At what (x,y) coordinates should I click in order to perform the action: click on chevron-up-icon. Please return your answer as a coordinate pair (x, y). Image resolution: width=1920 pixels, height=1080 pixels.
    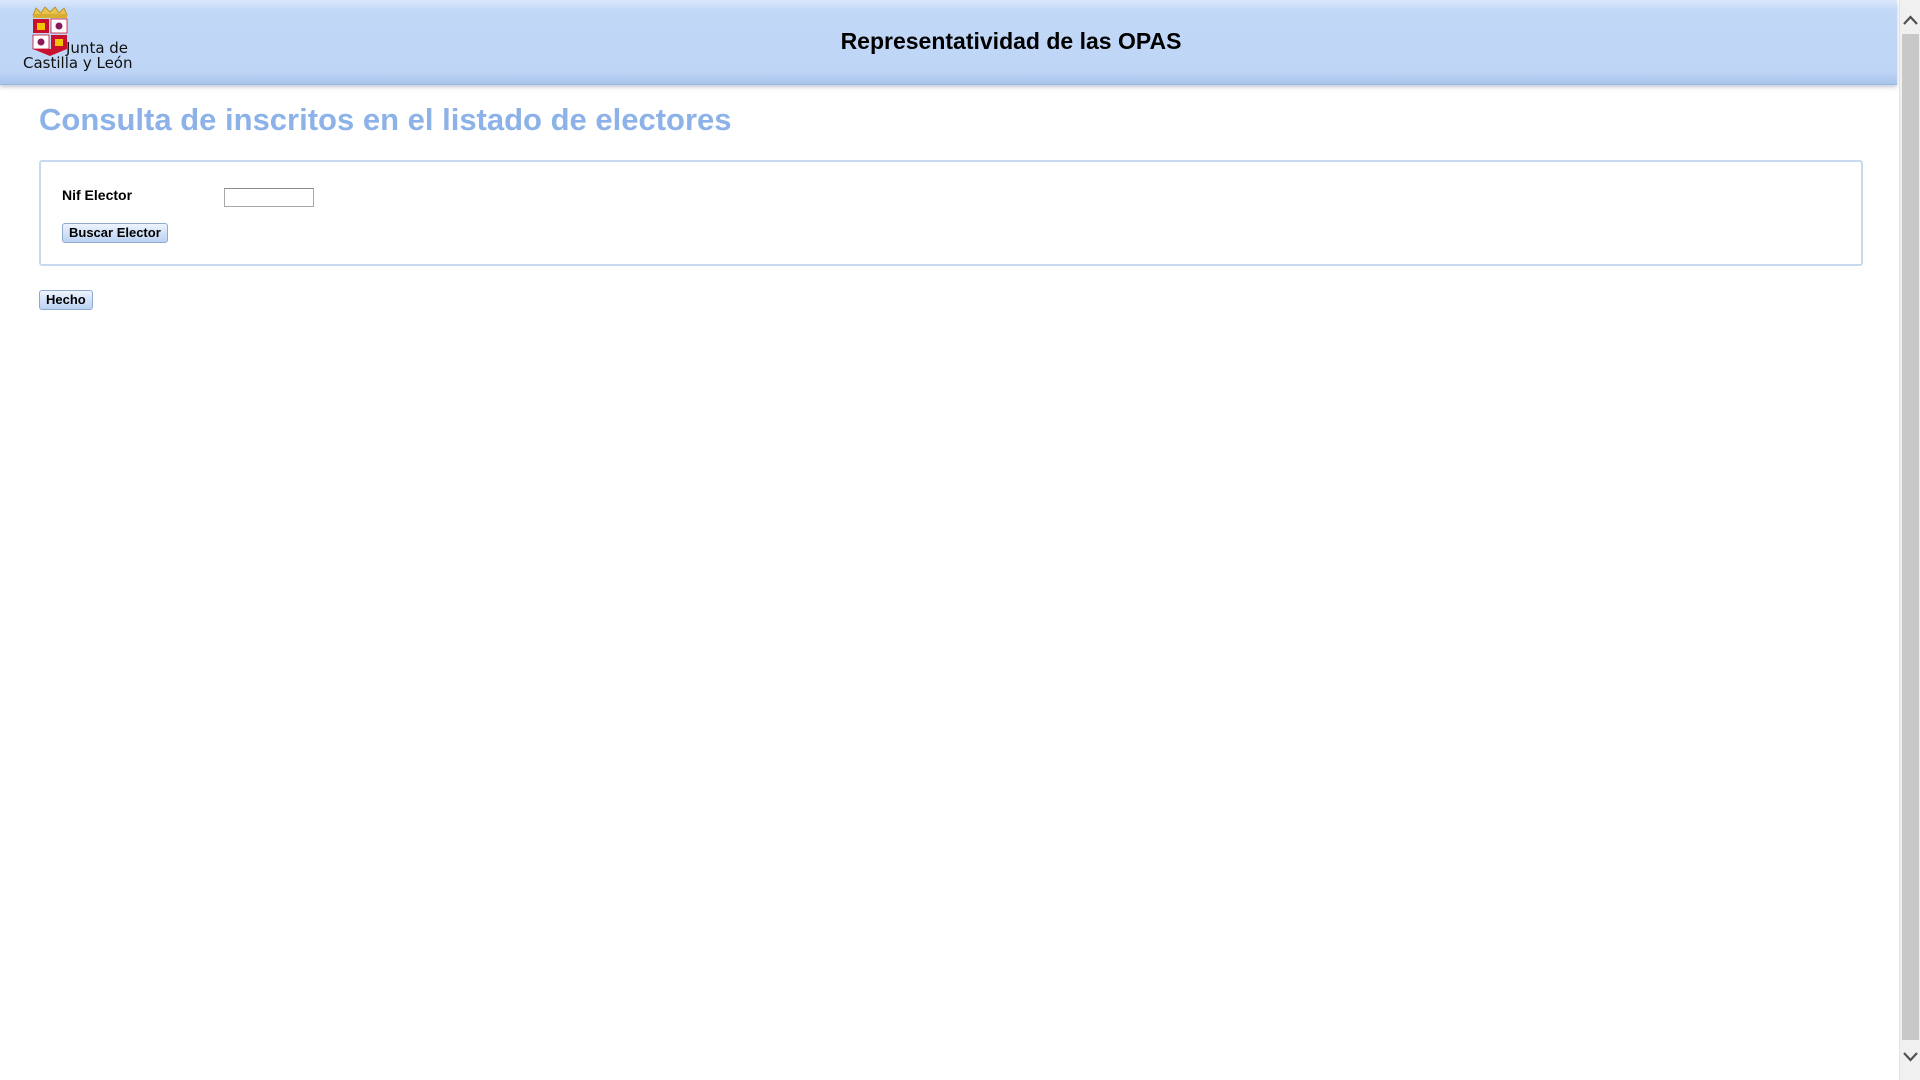
    Looking at the image, I should click on (1910, 20).